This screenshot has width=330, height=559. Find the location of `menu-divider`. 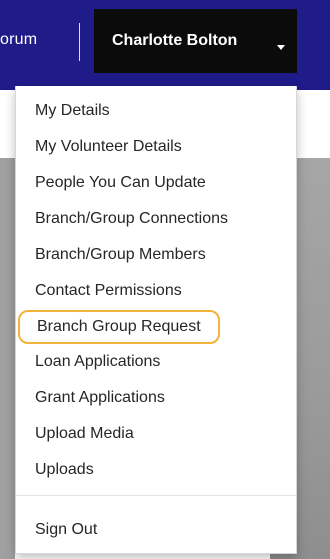

menu-divider is located at coordinates (156, 495).